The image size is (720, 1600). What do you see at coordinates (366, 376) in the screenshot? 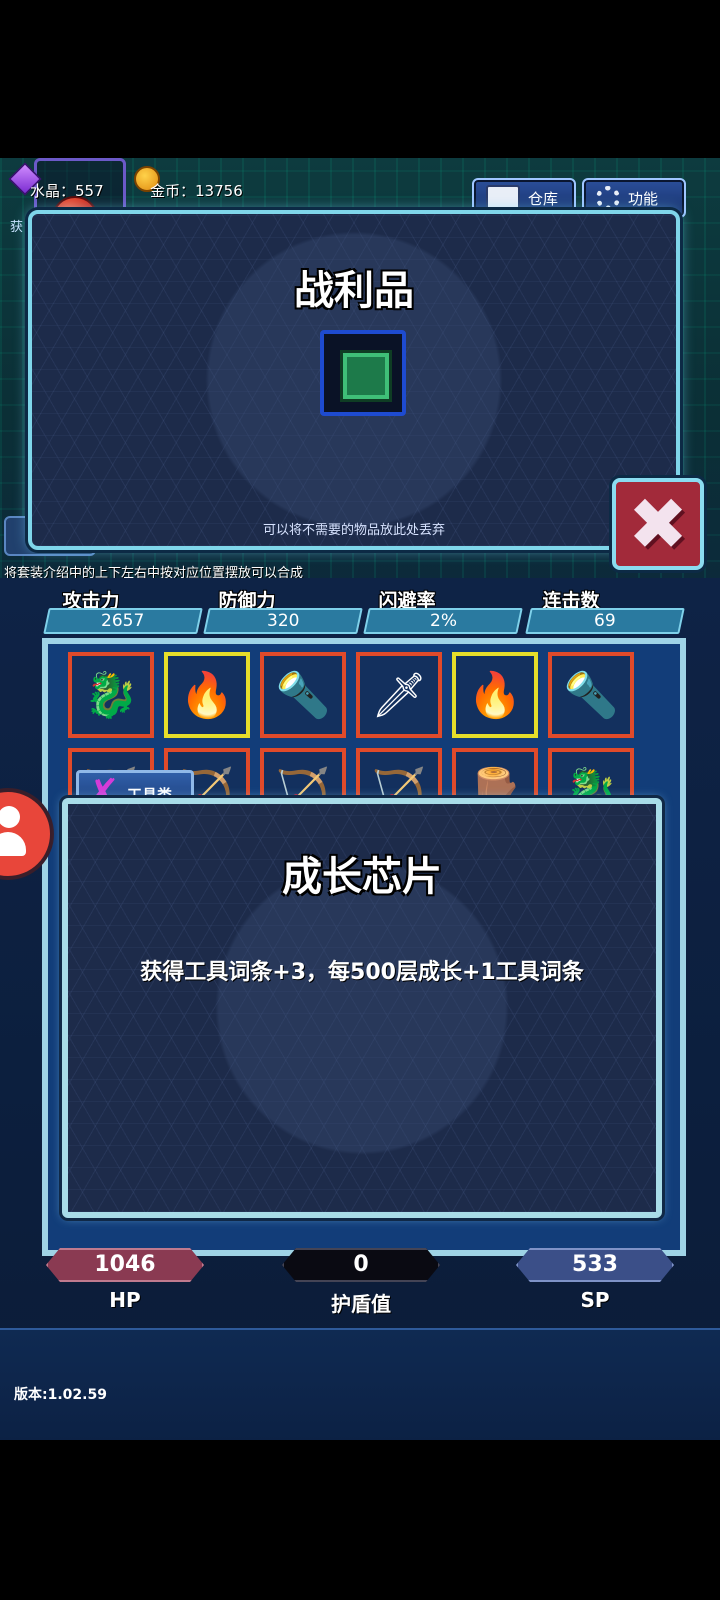
I see `growth-chip-icon` at bounding box center [366, 376].